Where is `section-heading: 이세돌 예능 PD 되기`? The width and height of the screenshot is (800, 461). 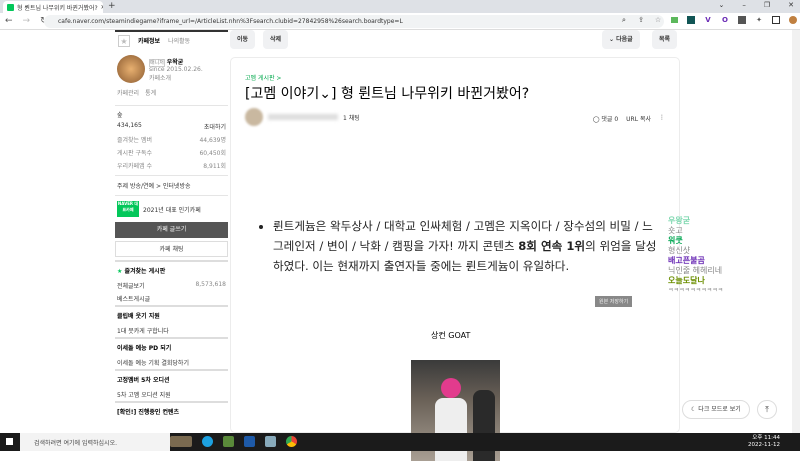 section-heading: 이세돌 예능 PD 되기 is located at coordinates (171, 346).